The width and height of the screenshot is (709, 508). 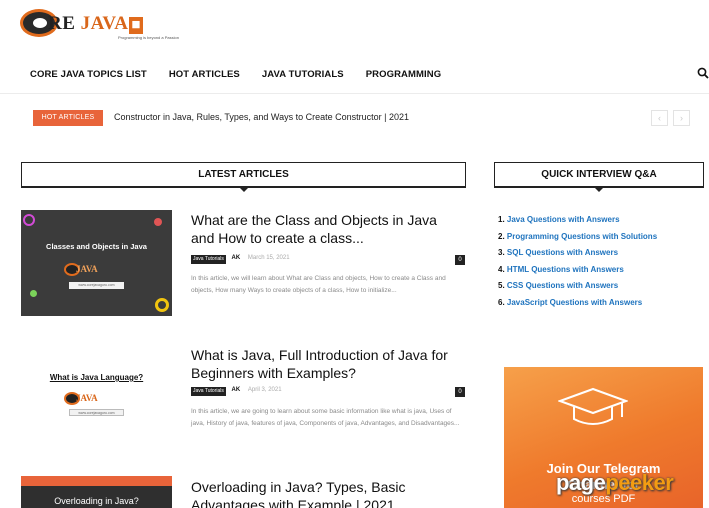 I want to click on list-item: 4. HTML Questions with Answers, so click(x=561, y=269).